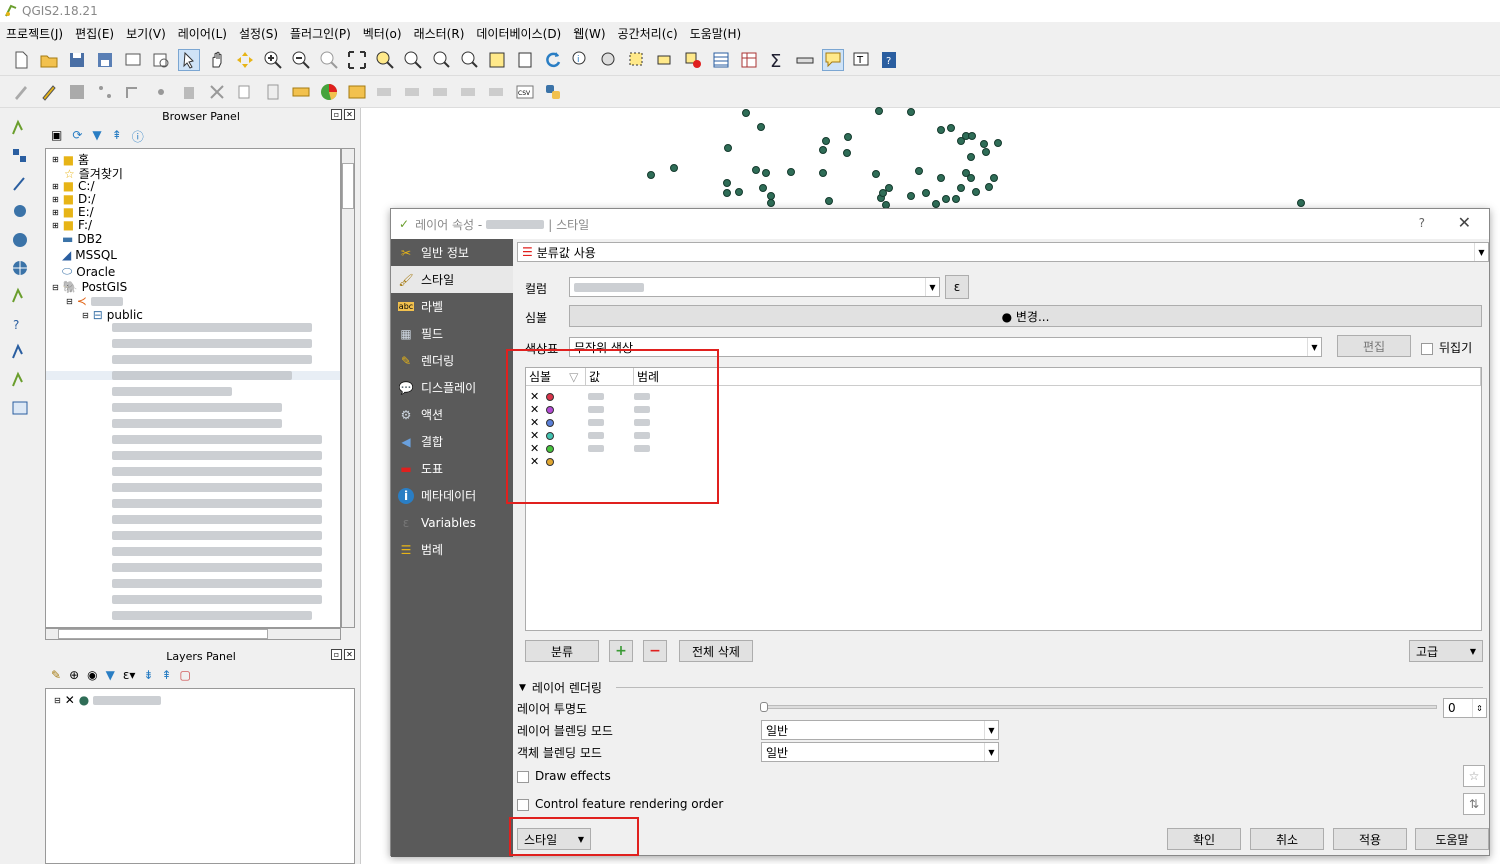 The width and height of the screenshot is (1500, 864). Describe the element at coordinates (301, 92) in the screenshot. I see `label-abc-icon` at that location.